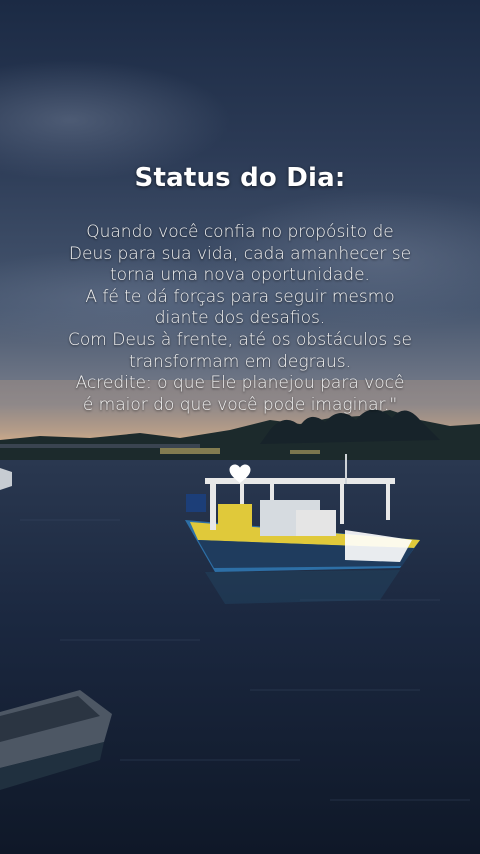  Describe the element at coordinates (302, 587) in the screenshot. I see `boat-reflection` at that location.